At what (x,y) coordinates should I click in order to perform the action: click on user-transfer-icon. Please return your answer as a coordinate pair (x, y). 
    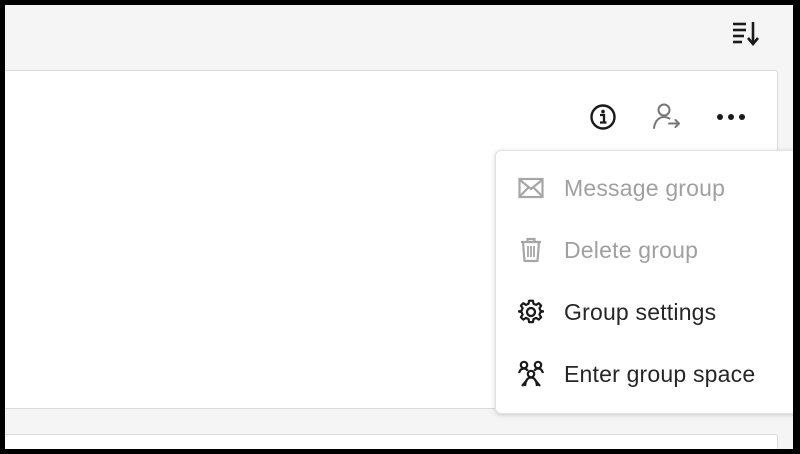
    Looking at the image, I should click on (666, 116).